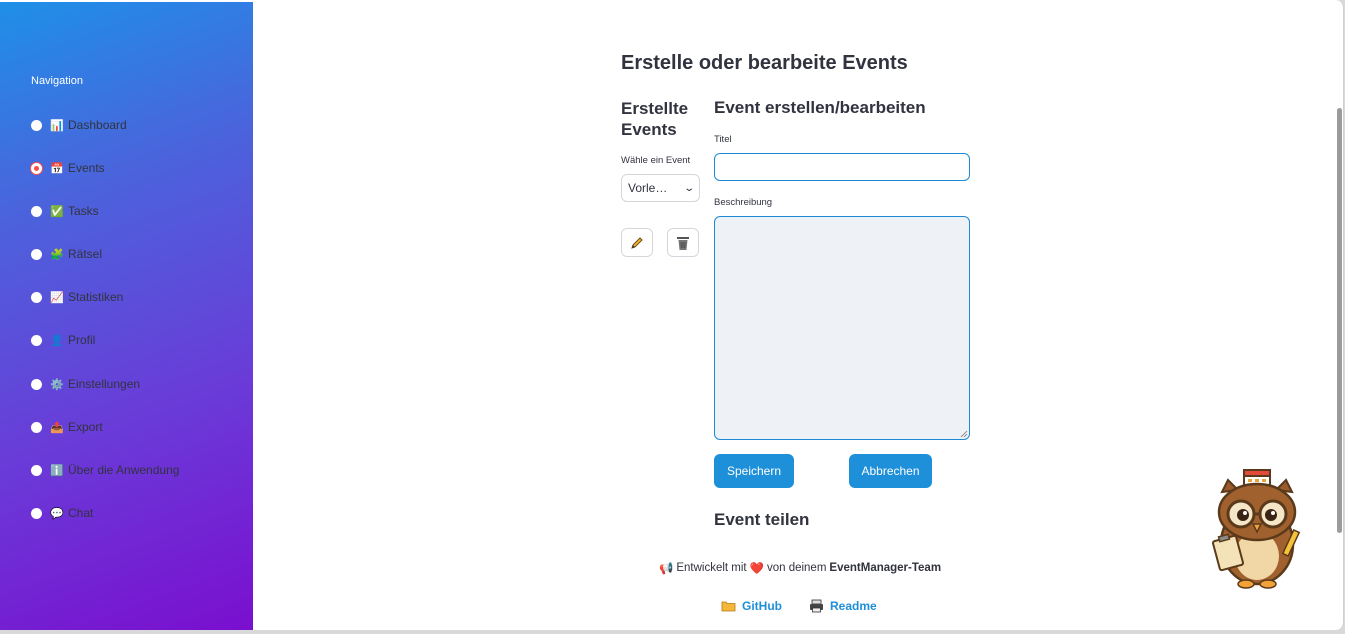 The image size is (1345, 634). I want to click on chevron-down-icon: ⌄, so click(688, 188).